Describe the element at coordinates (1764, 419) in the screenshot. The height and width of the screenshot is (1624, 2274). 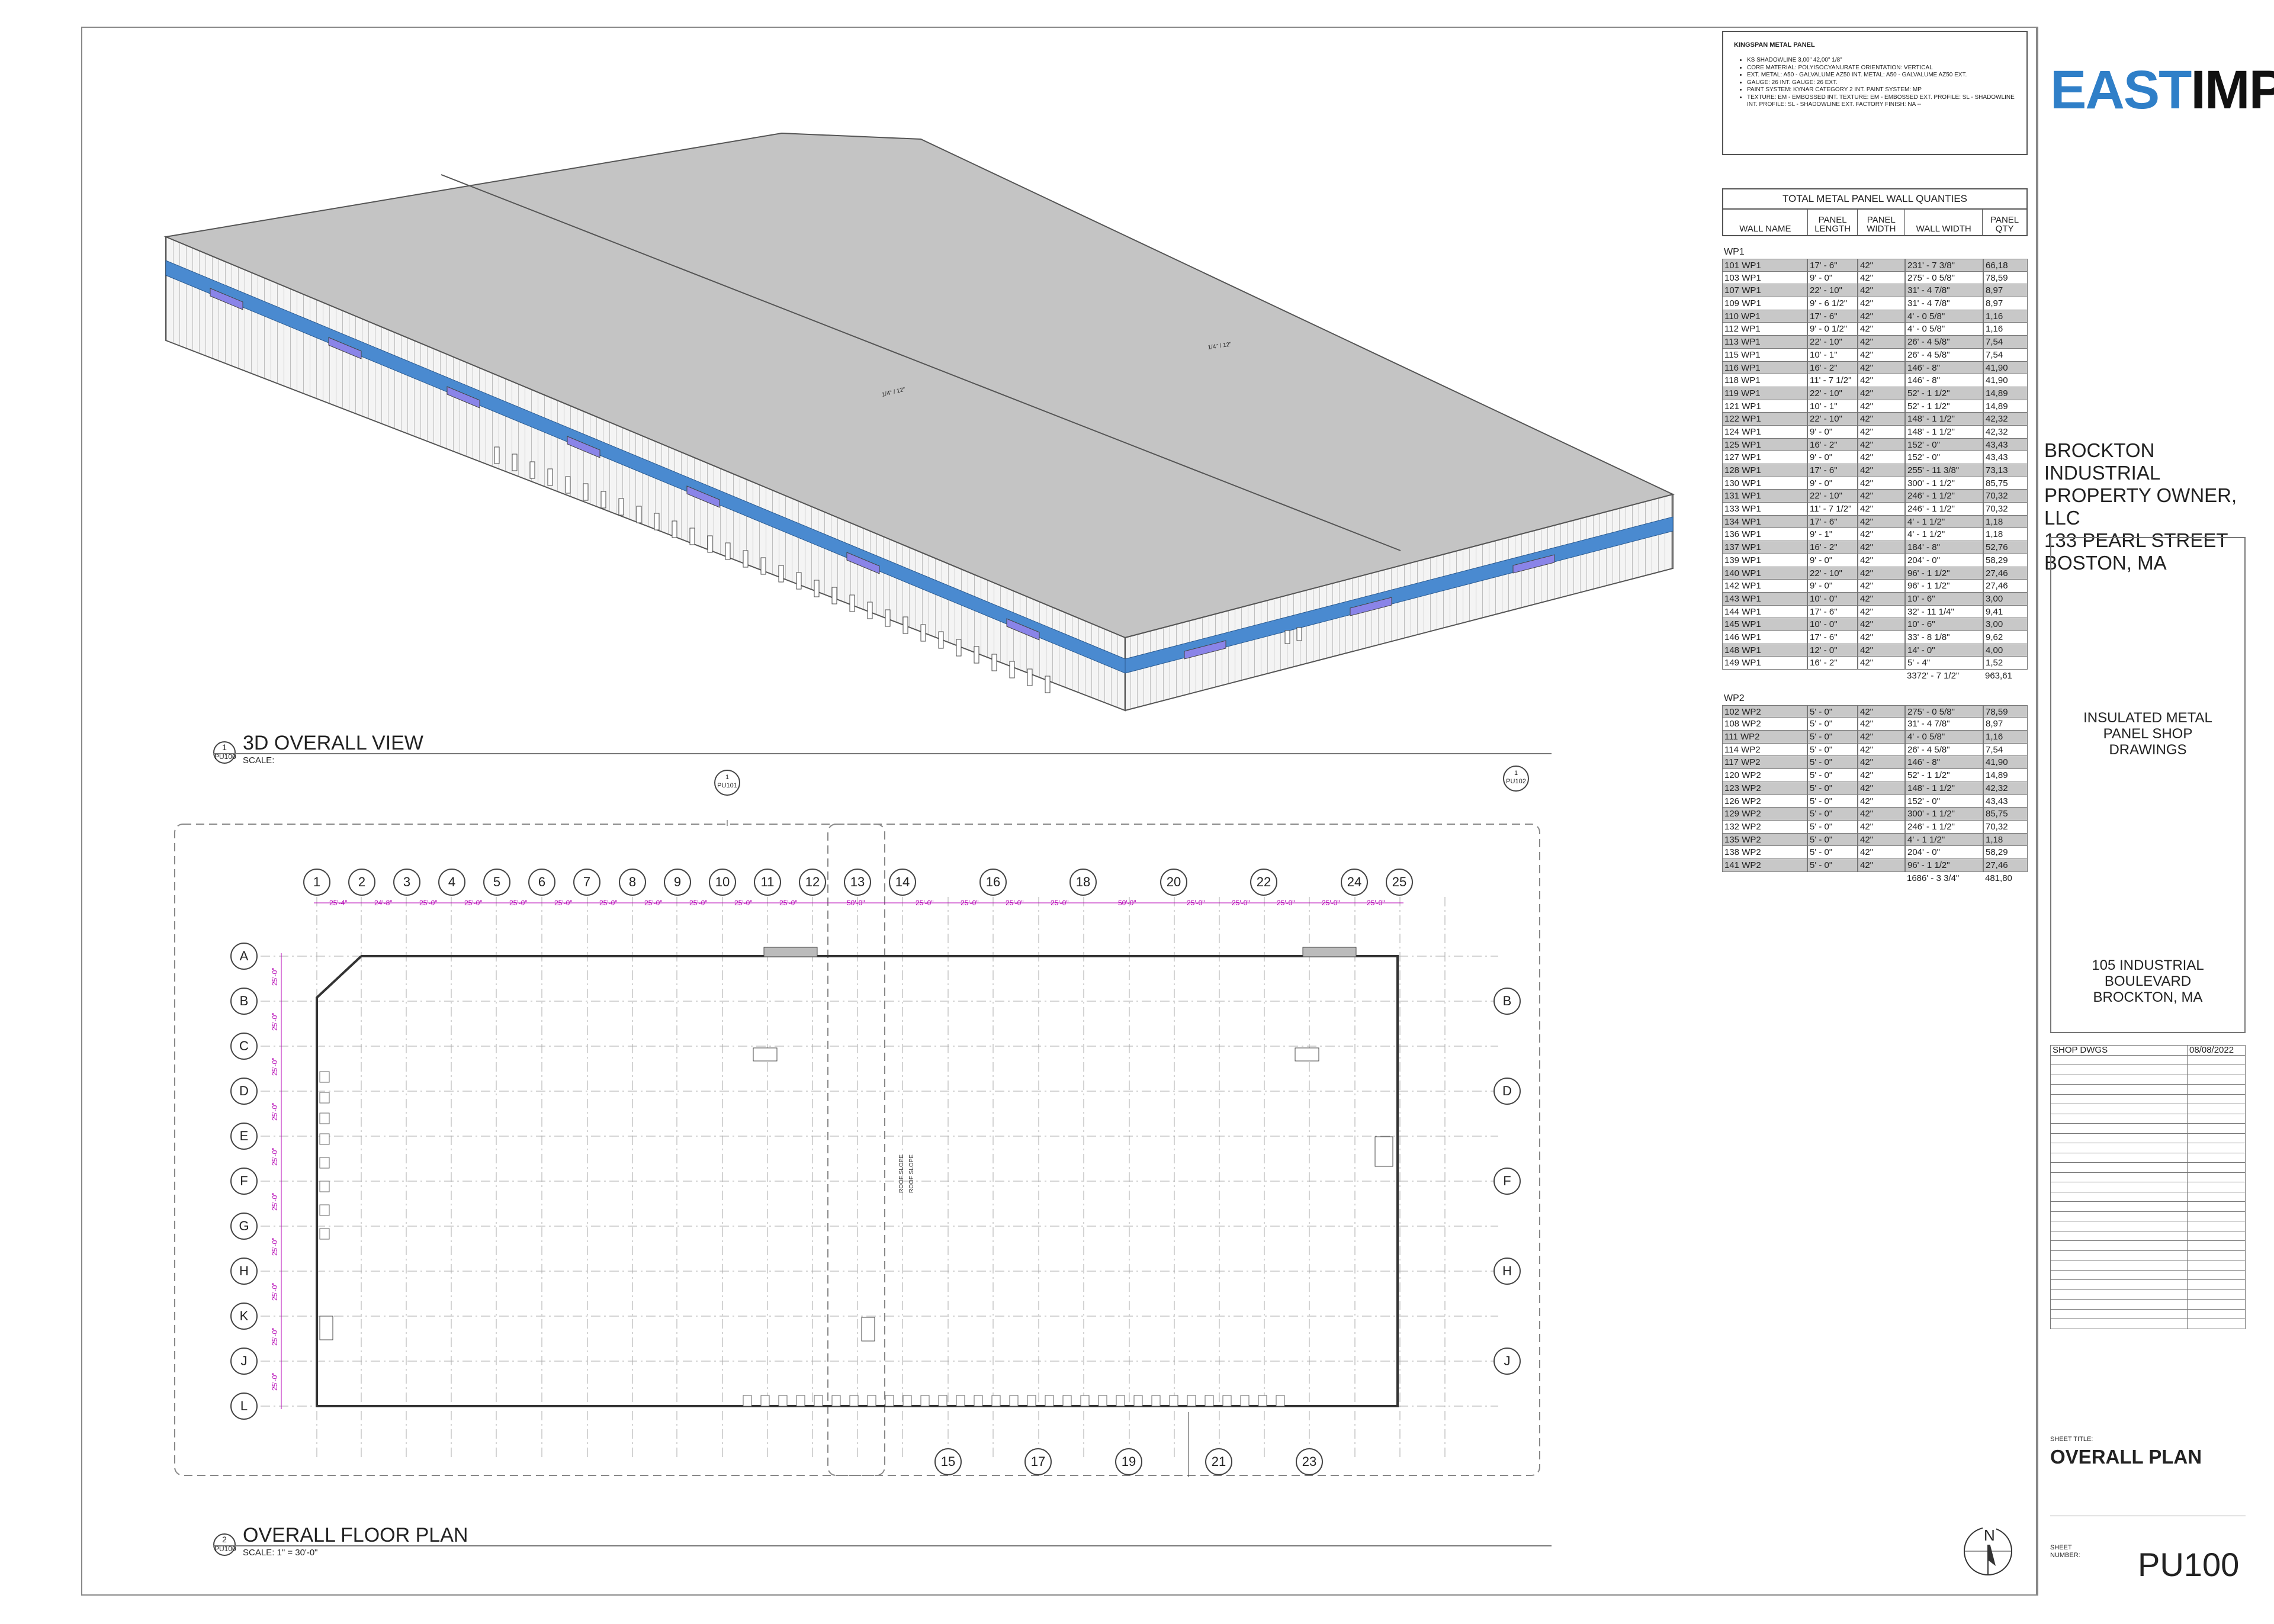
I see `table-cell: 122 WP1` at that location.